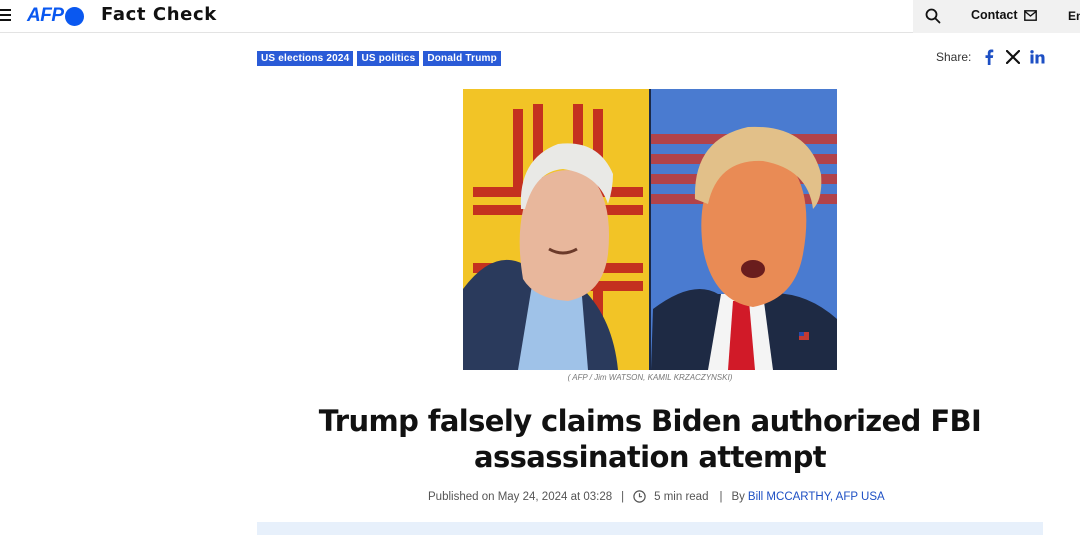  Describe the element at coordinates (738, 496) in the screenshot. I see `byline-prefix: By` at that location.